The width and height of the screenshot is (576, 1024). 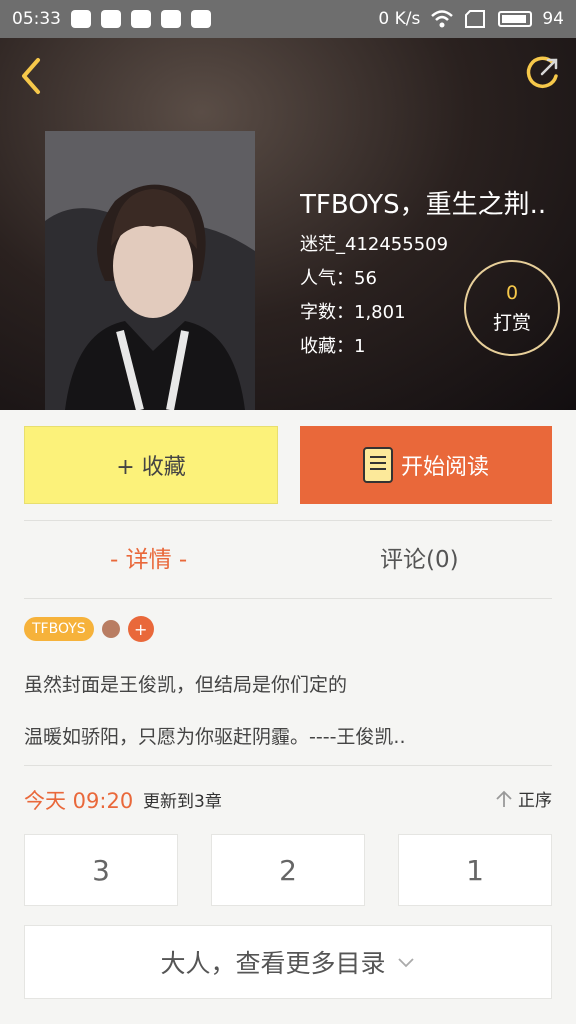 I want to click on book-icon, so click(x=377, y=465).